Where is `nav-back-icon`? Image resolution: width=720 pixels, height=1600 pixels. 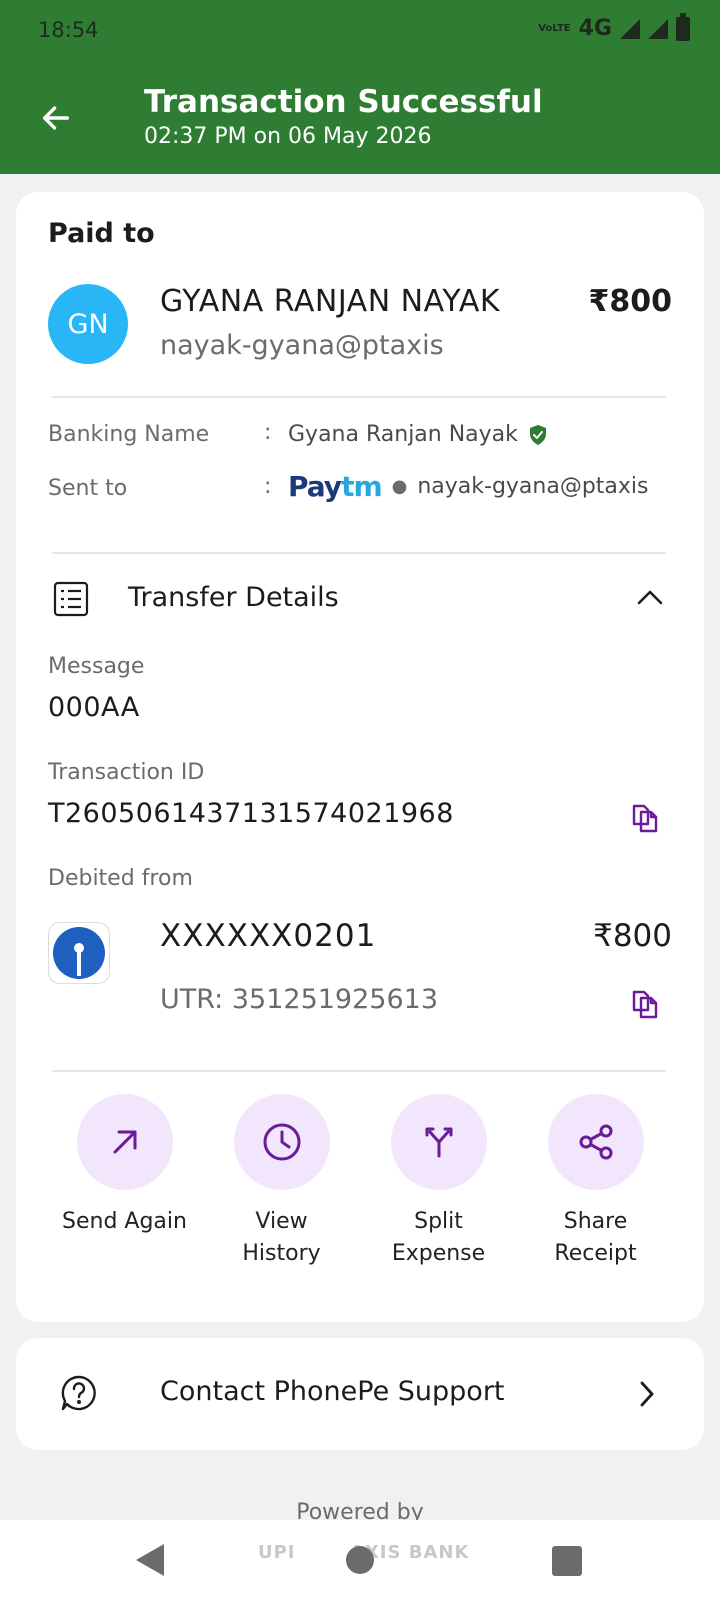 nav-back-icon is located at coordinates (150, 1560).